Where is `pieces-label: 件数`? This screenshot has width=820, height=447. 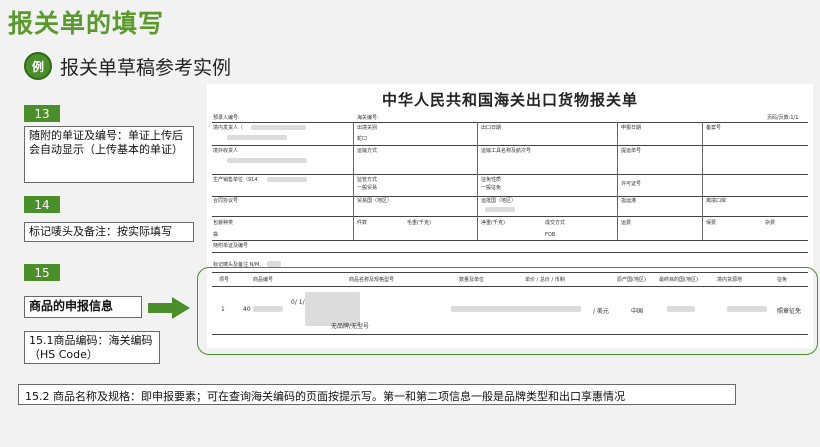 pieces-label: 件数 is located at coordinates (362, 223).